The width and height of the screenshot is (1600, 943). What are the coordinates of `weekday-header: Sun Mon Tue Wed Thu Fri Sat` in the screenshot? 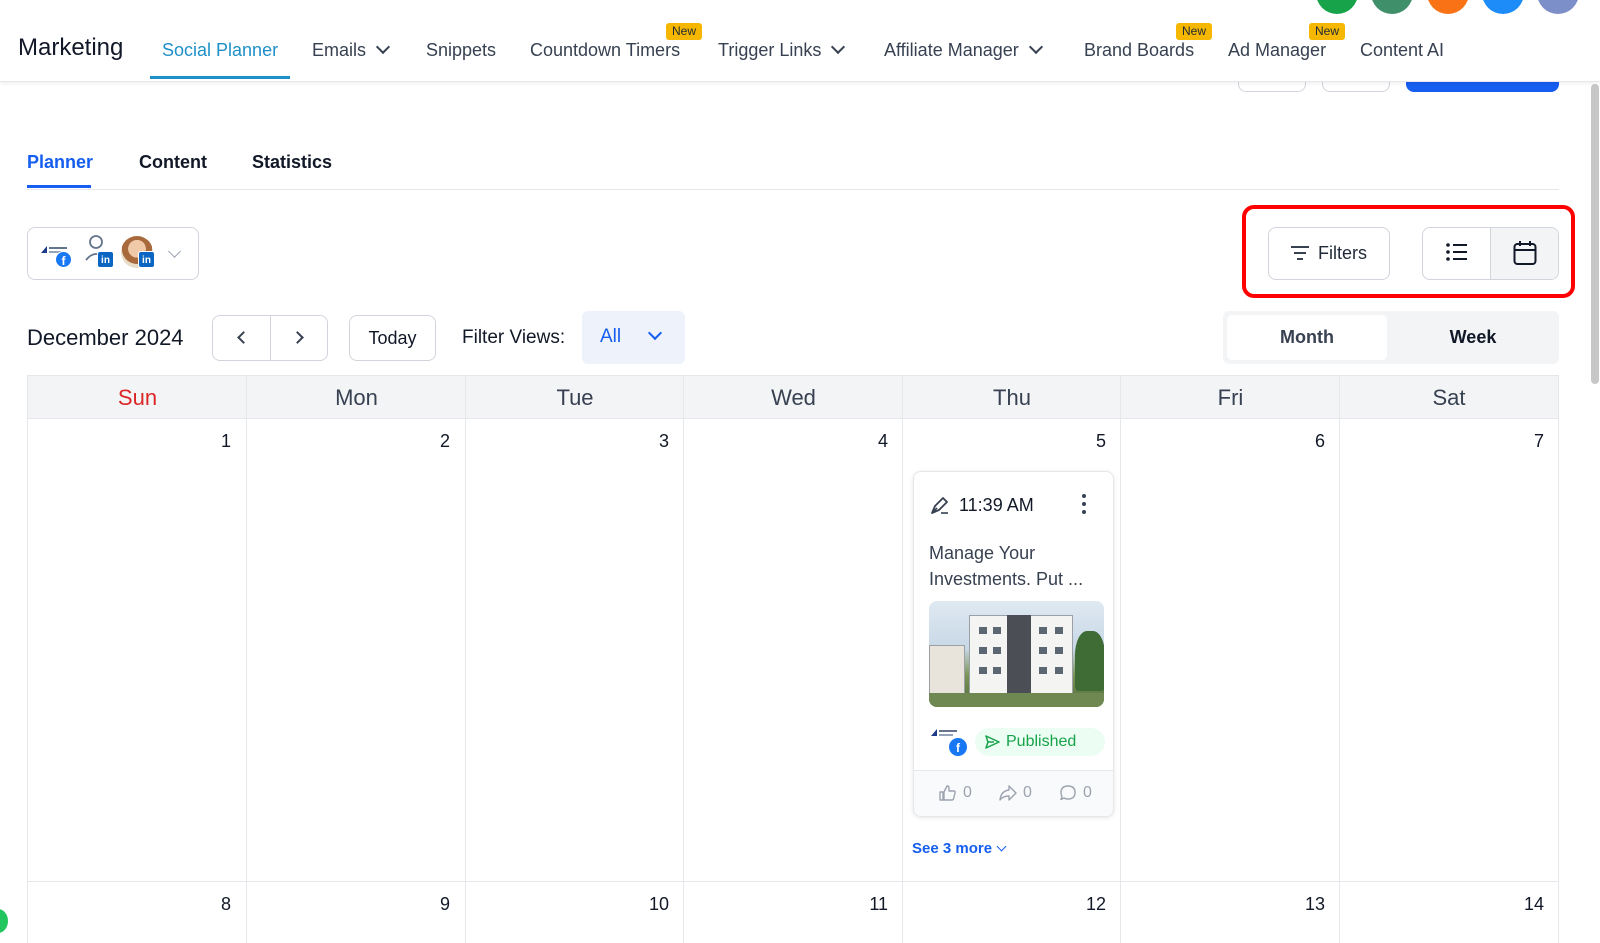 It's located at (793, 397).